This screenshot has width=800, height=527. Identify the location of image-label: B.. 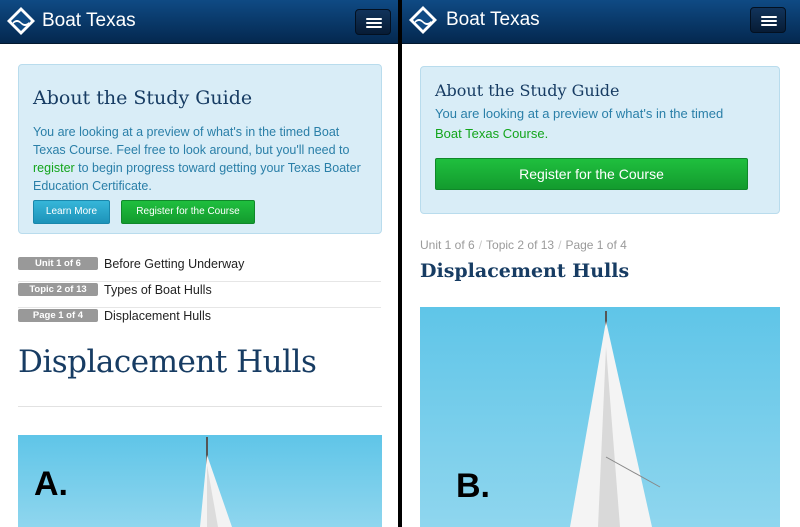
(473, 486).